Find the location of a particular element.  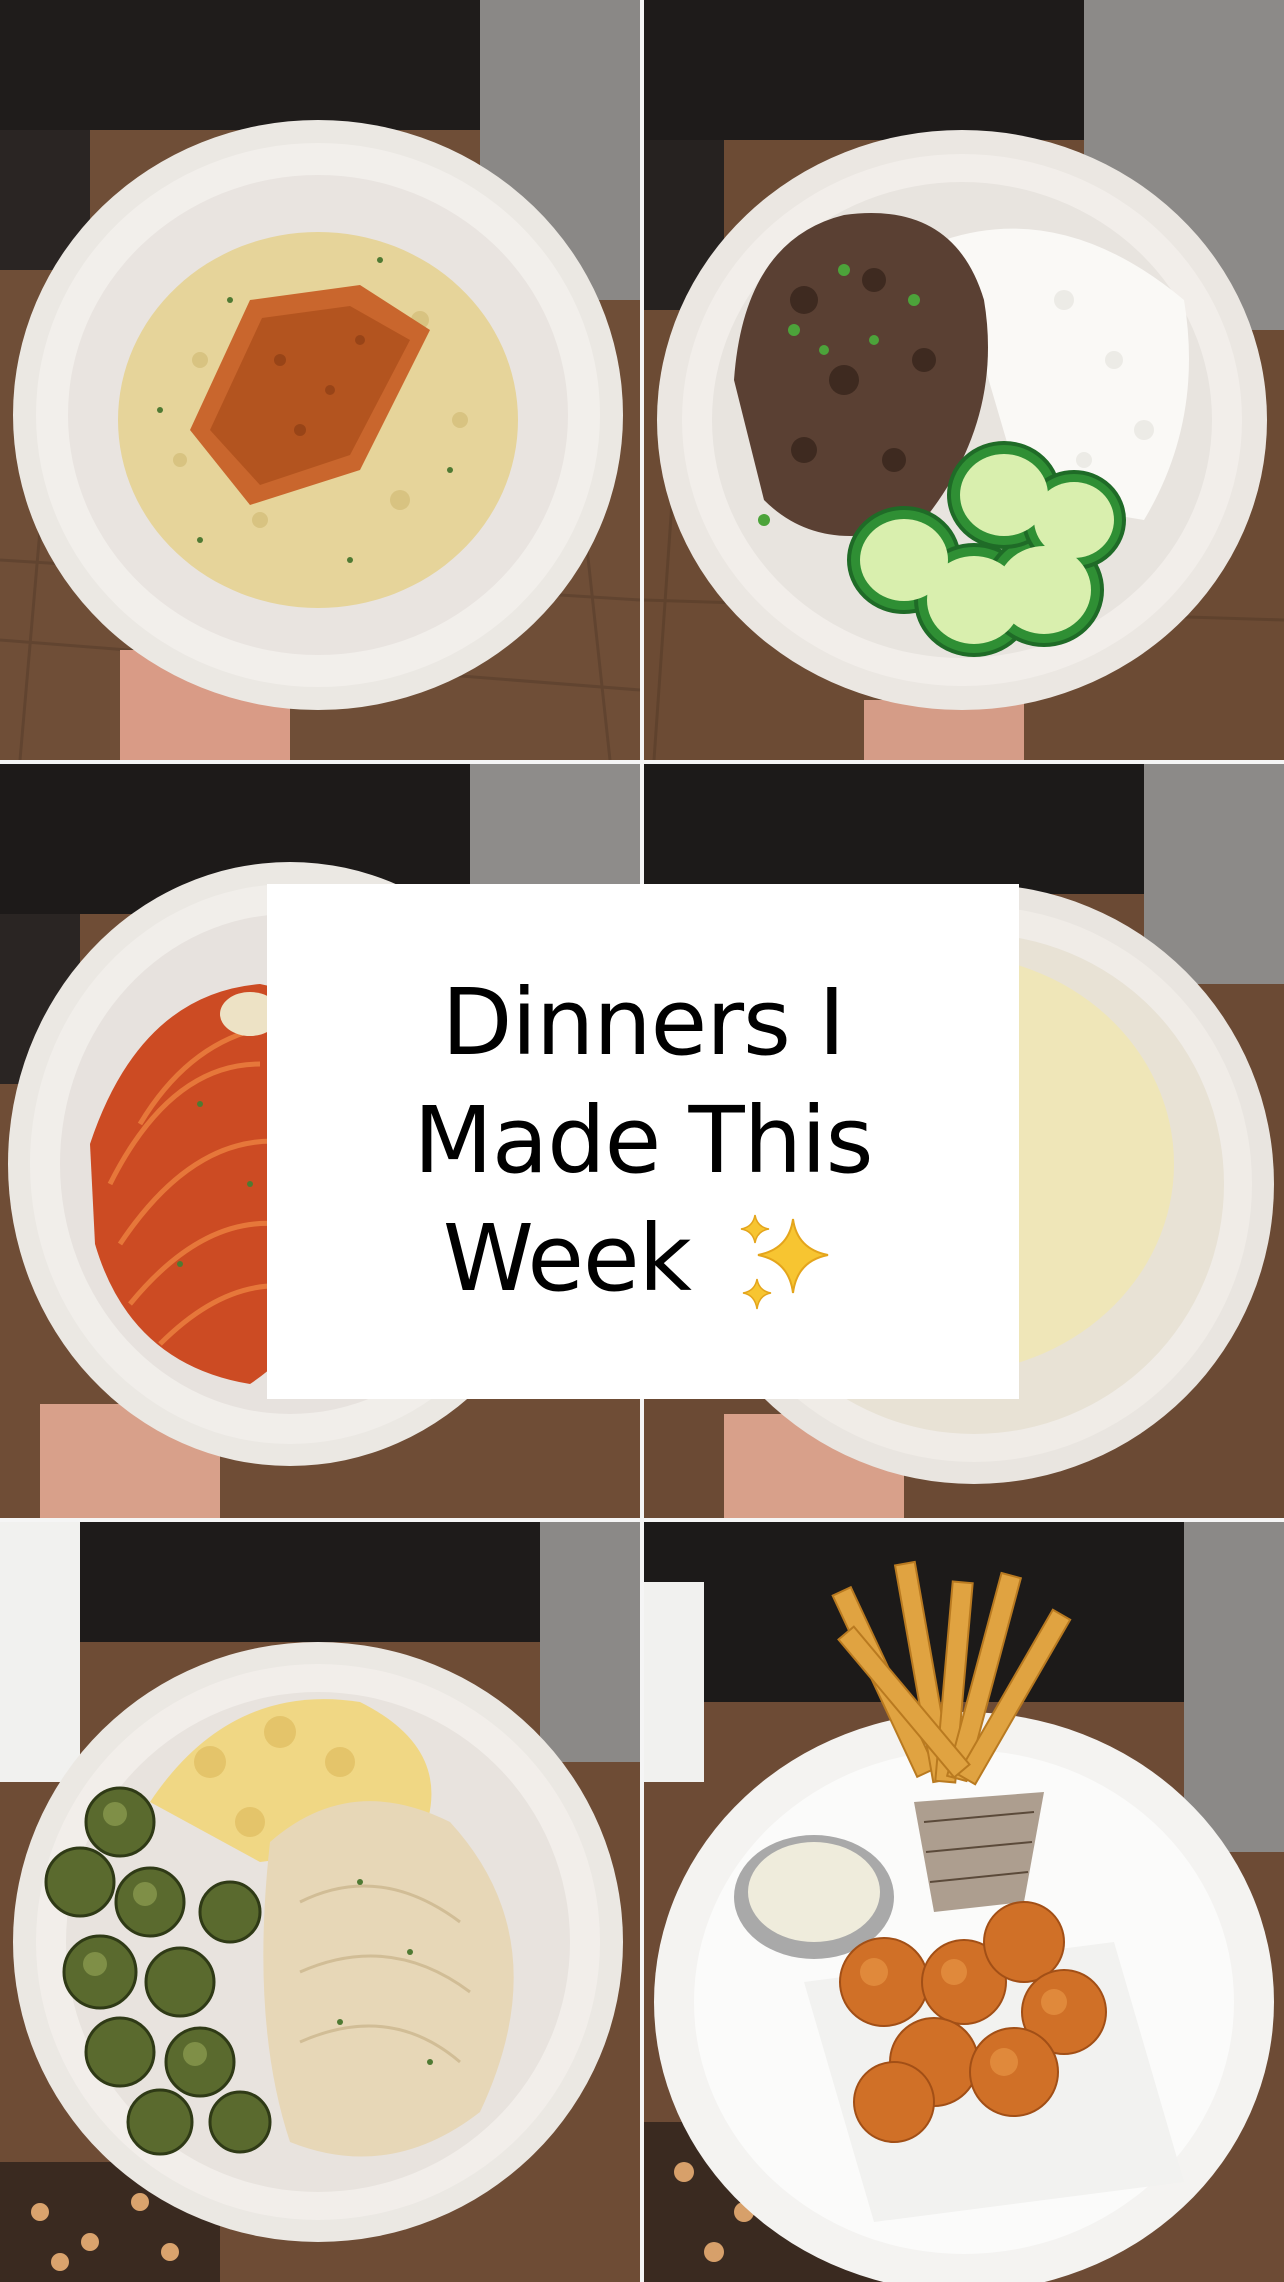

title-line-3: Week is located at coordinates (643, 1260).